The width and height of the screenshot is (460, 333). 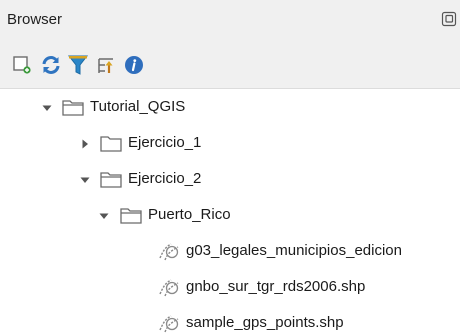 What do you see at coordinates (294, 250) in the screenshot?
I see `tree-item-label: g03_legales_municipios_edicion` at bounding box center [294, 250].